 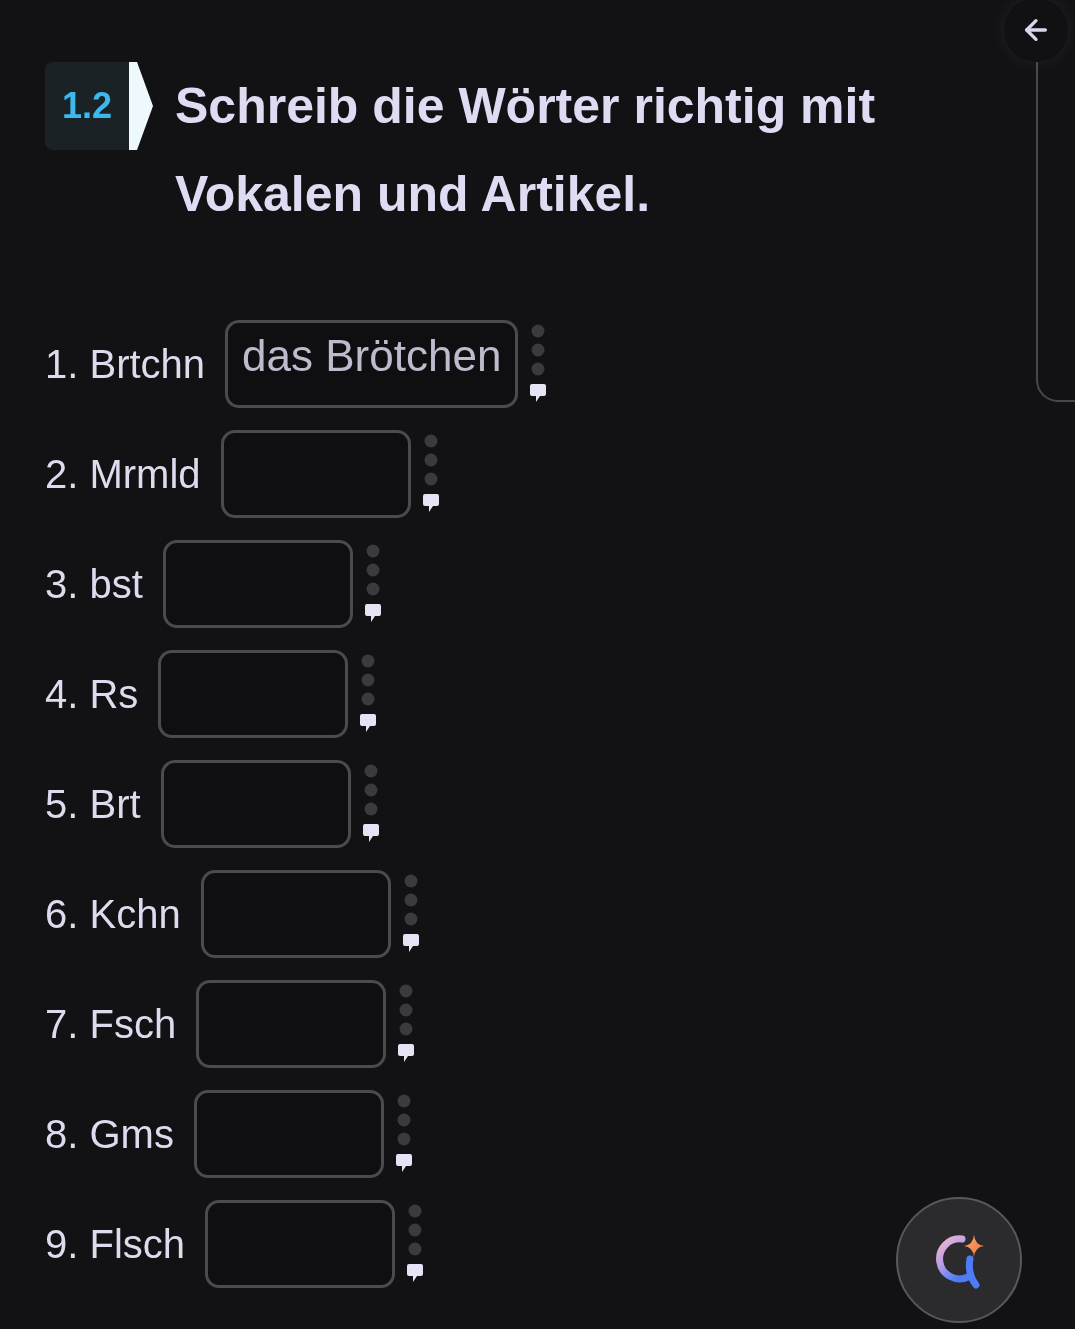 I want to click on word-prompt: 4. Rs, so click(x=92, y=694).